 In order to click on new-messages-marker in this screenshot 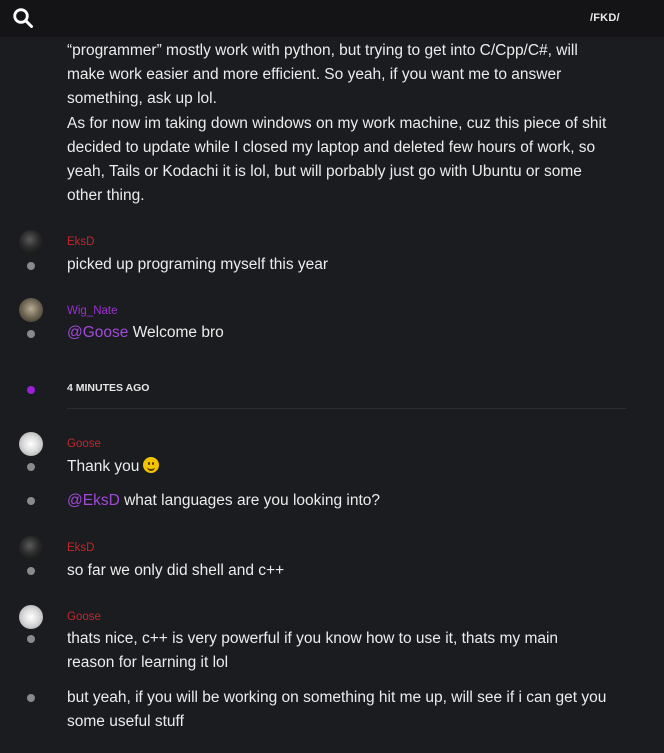, I will do `click(31, 390)`.